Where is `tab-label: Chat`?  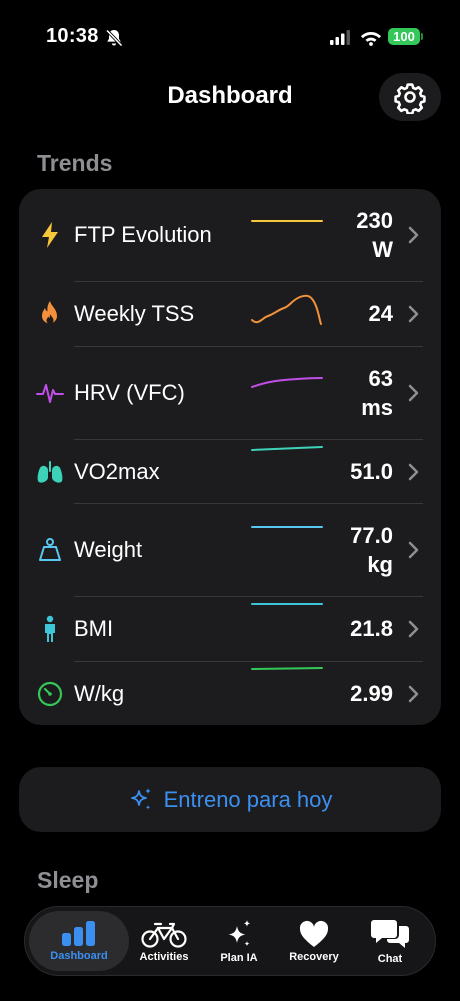
tab-label: Chat is located at coordinates (390, 958).